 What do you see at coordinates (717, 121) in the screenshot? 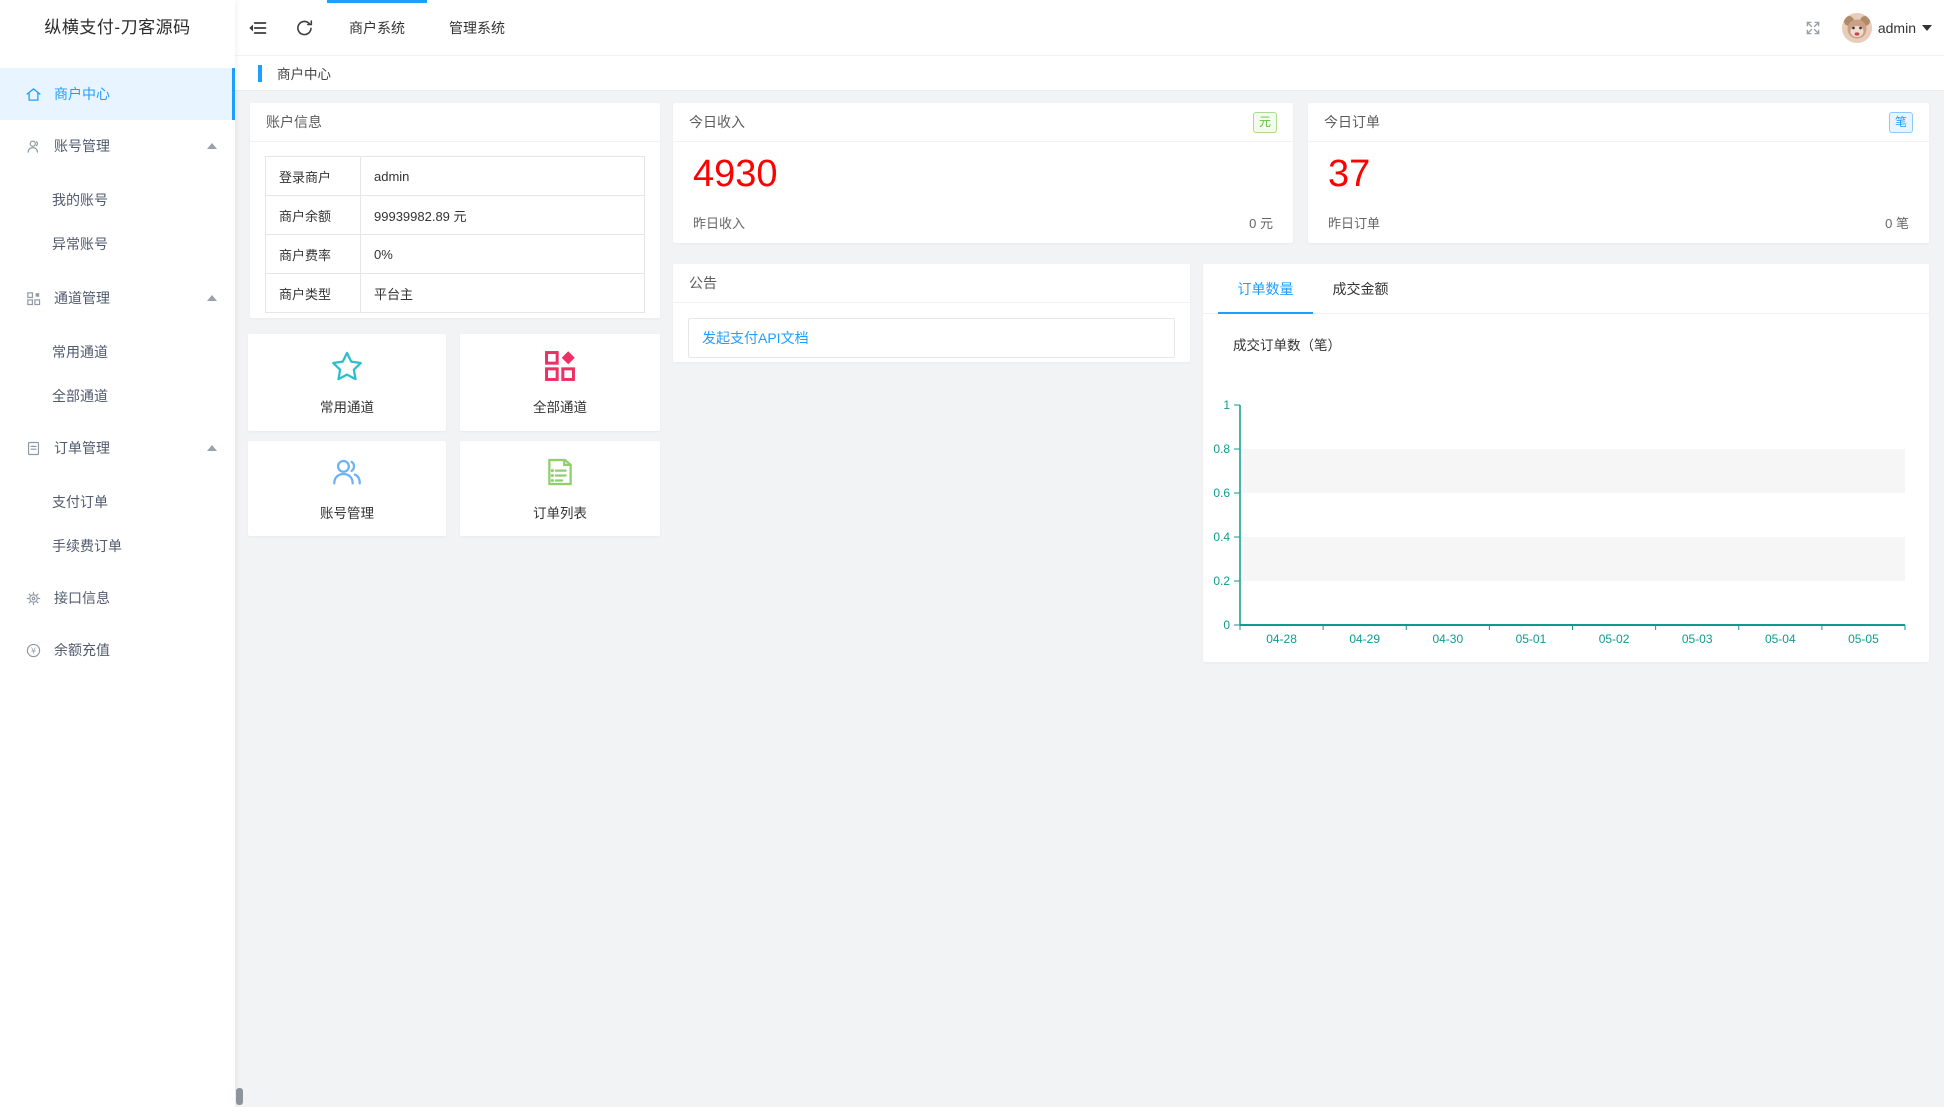
I see `card-title: 今日收入` at bounding box center [717, 121].